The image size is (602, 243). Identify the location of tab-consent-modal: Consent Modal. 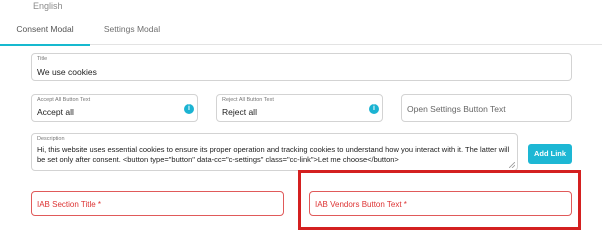
(45, 30).